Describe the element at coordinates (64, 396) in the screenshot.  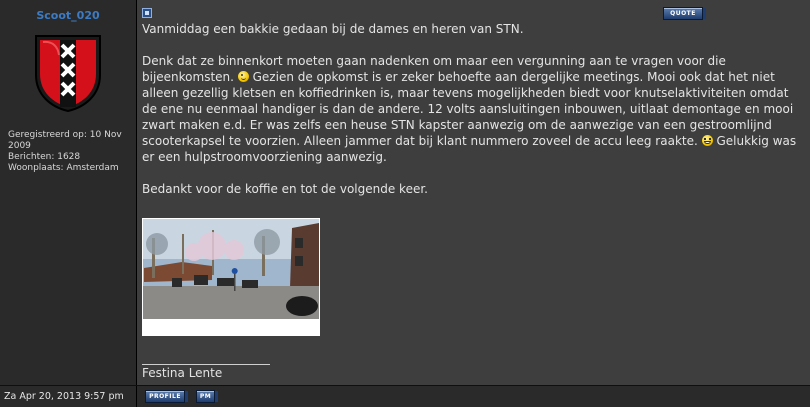
I see `post-date: Za Apr 20, 2013 9:57 pm` at that location.